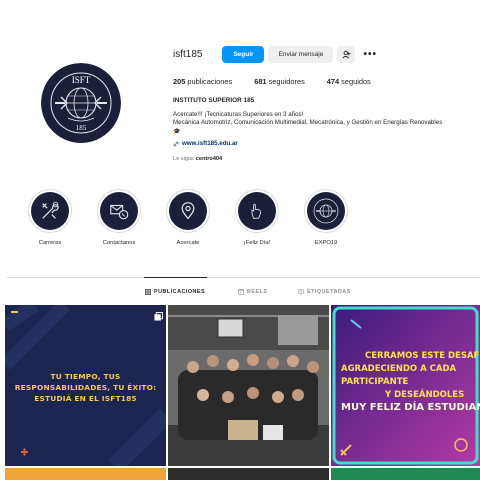 The image size is (480, 480). Describe the element at coordinates (81, 128) in the screenshot. I see `avatar-text-bottom: 185` at that location.